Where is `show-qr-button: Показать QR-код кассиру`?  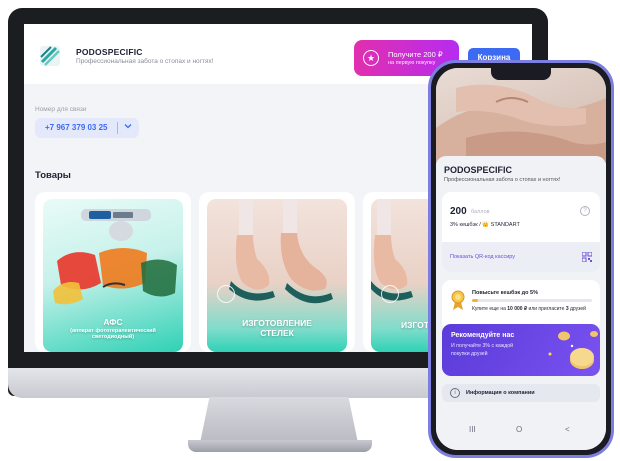
show-qr-button: Показать QR-код кассиру is located at coordinates (521, 257).